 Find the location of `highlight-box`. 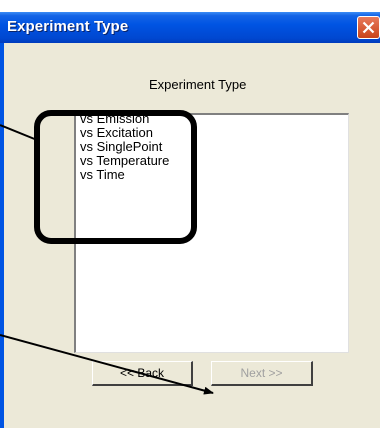

highlight-box is located at coordinates (115, 177).